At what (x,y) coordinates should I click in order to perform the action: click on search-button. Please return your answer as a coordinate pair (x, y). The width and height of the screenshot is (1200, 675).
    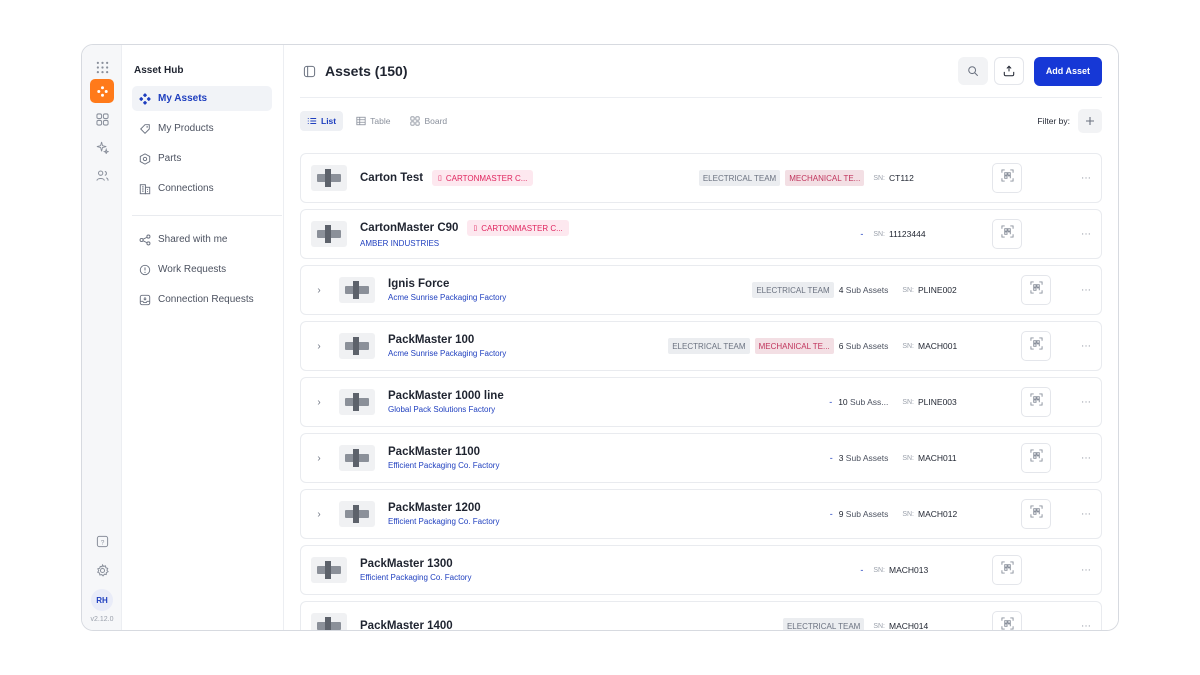
    Looking at the image, I should click on (972, 71).